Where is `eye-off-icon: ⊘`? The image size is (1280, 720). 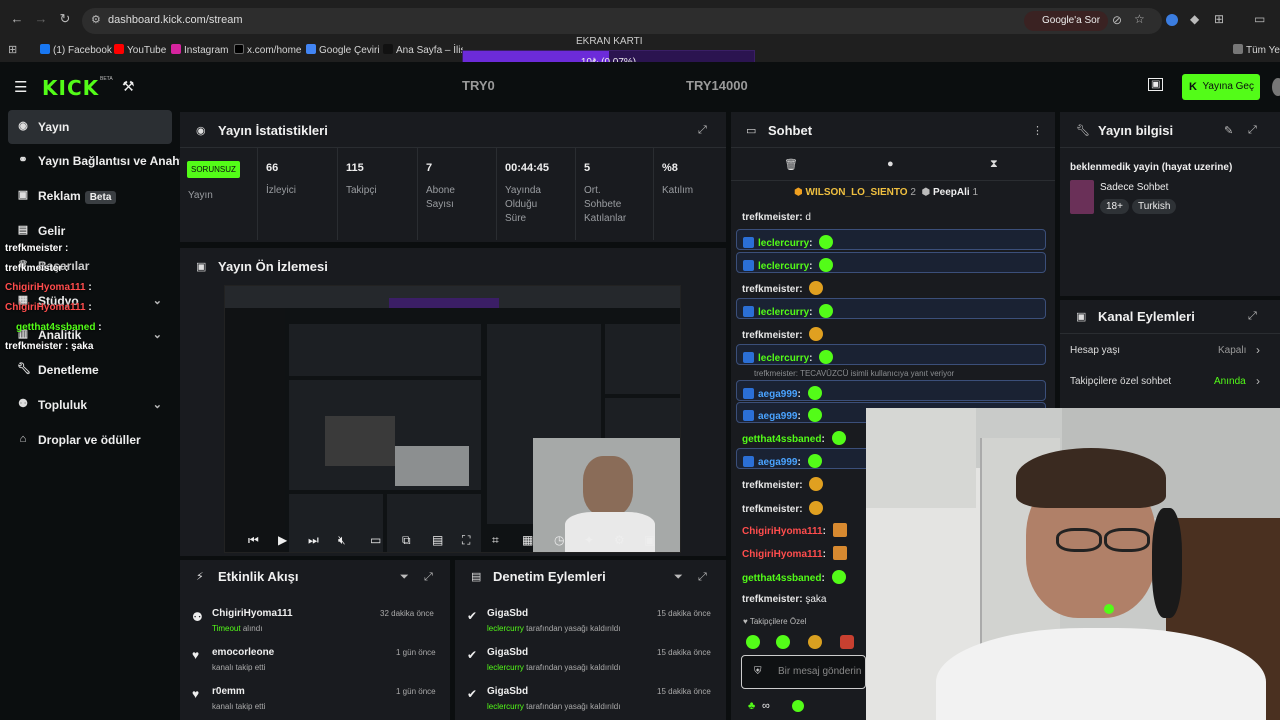 eye-off-icon: ⊘ is located at coordinates (1117, 20).